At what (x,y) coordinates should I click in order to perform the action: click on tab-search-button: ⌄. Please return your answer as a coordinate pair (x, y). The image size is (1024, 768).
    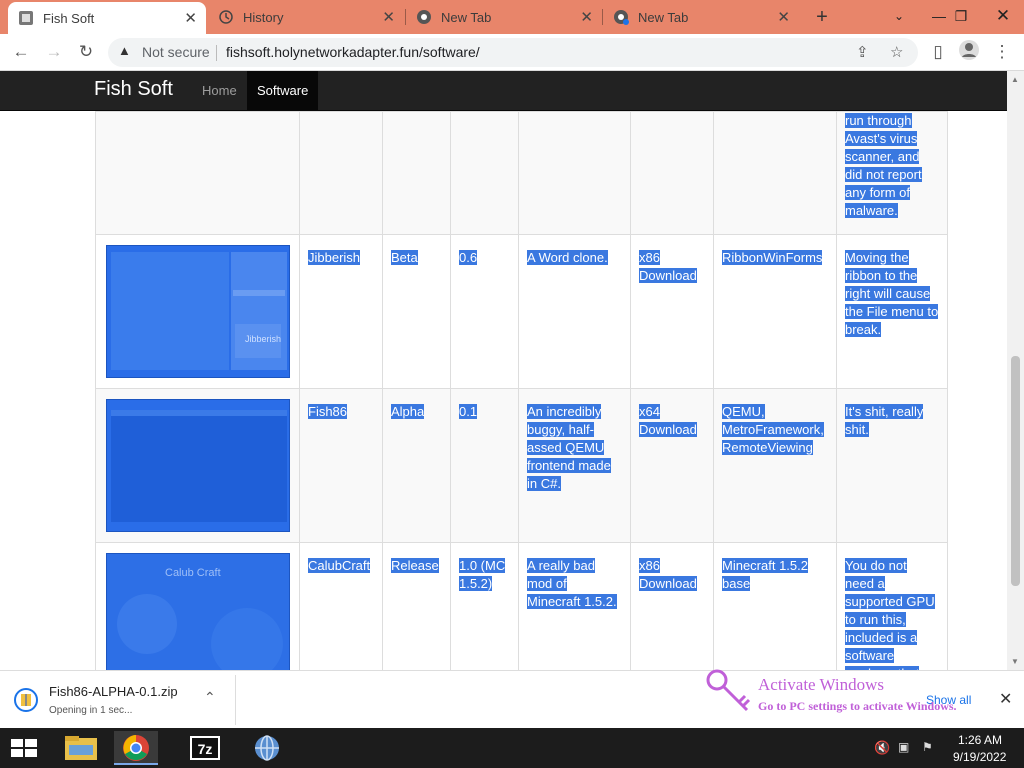
    Looking at the image, I should click on (899, 17).